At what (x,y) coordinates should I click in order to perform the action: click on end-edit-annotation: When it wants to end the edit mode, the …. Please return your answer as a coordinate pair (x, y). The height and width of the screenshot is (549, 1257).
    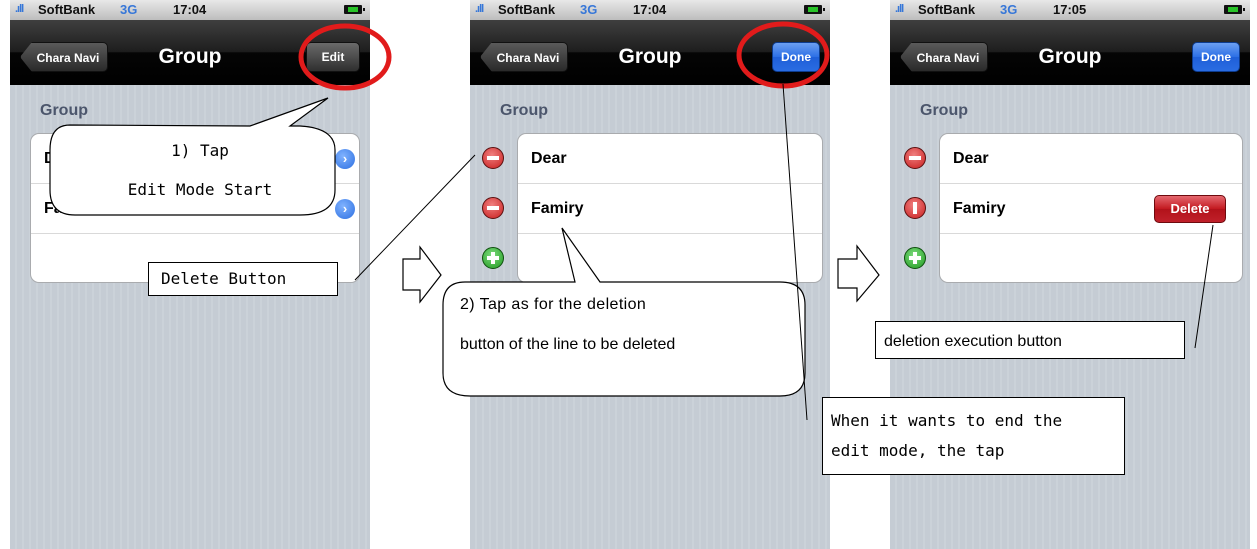
    Looking at the image, I should click on (973, 436).